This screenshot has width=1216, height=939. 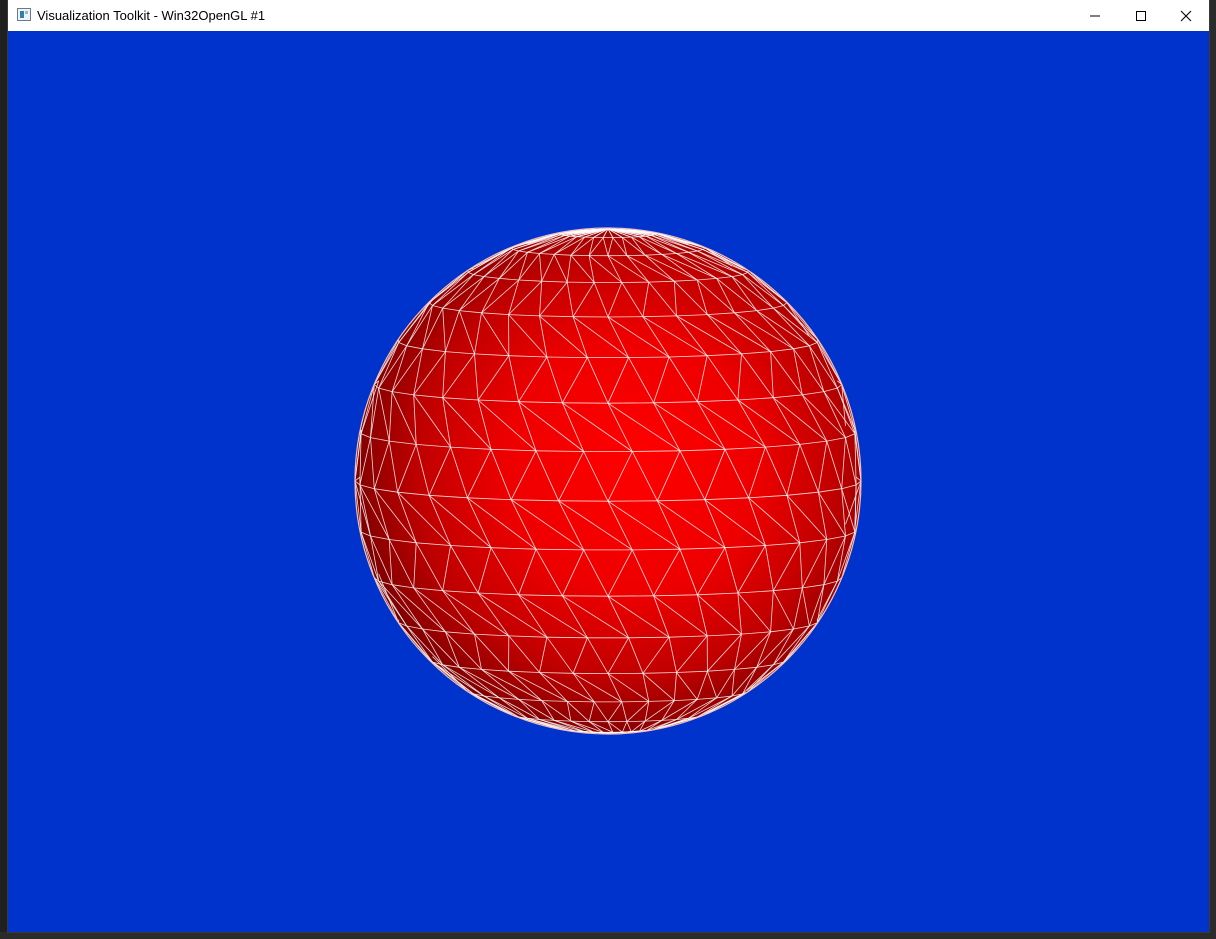 I want to click on background-desktop, so click(x=608, y=935).